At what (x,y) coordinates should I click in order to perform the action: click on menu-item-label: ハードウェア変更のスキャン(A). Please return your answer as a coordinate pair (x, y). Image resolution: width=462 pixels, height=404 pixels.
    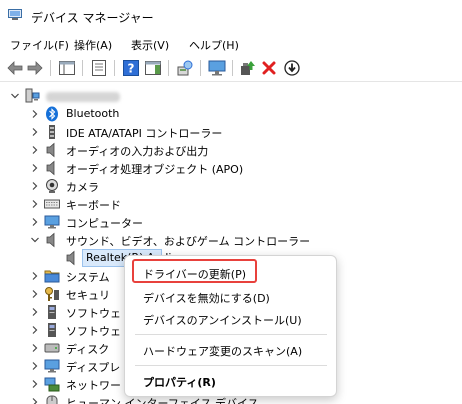
    Looking at the image, I should click on (223, 351).